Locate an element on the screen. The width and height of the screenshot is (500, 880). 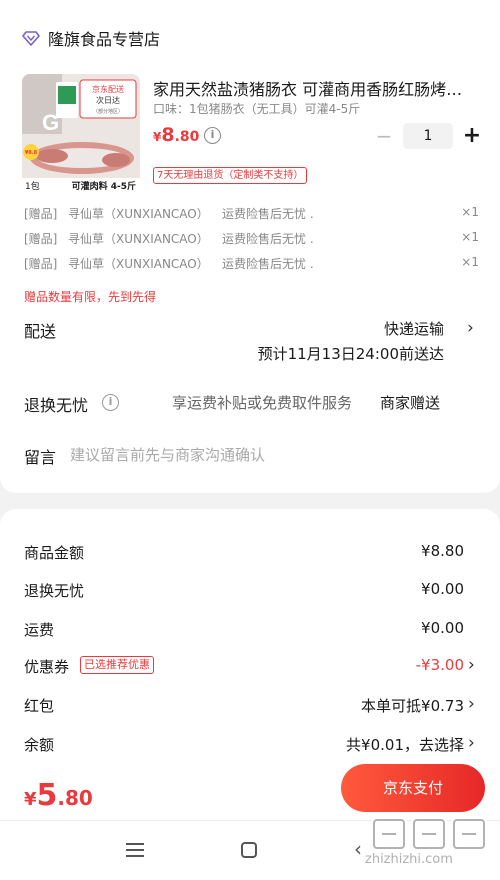
product-image: G 京东配送 次日达 （部分地区） ¥8.8 1包 可灌肉料 4-5斤 is located at coordinates (81, 133).